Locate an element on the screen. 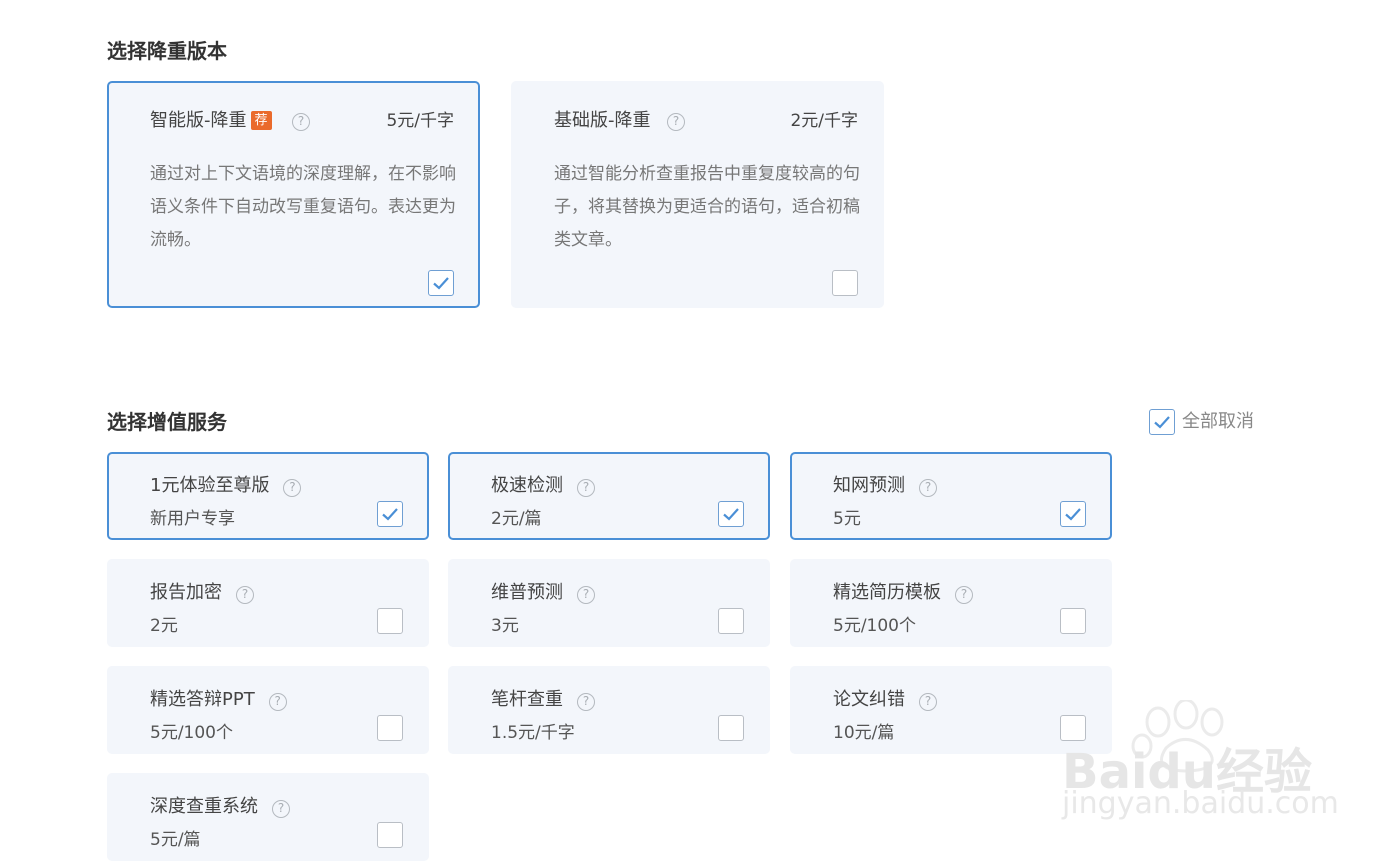 Image resolution: width=1383 pixels, height=861 pixels. version-description: 通过智能分析查重报告中重复度较高的句子，将其替换为更适合的语句，适合初稿类文章。 is located at coordinates (707, 207).